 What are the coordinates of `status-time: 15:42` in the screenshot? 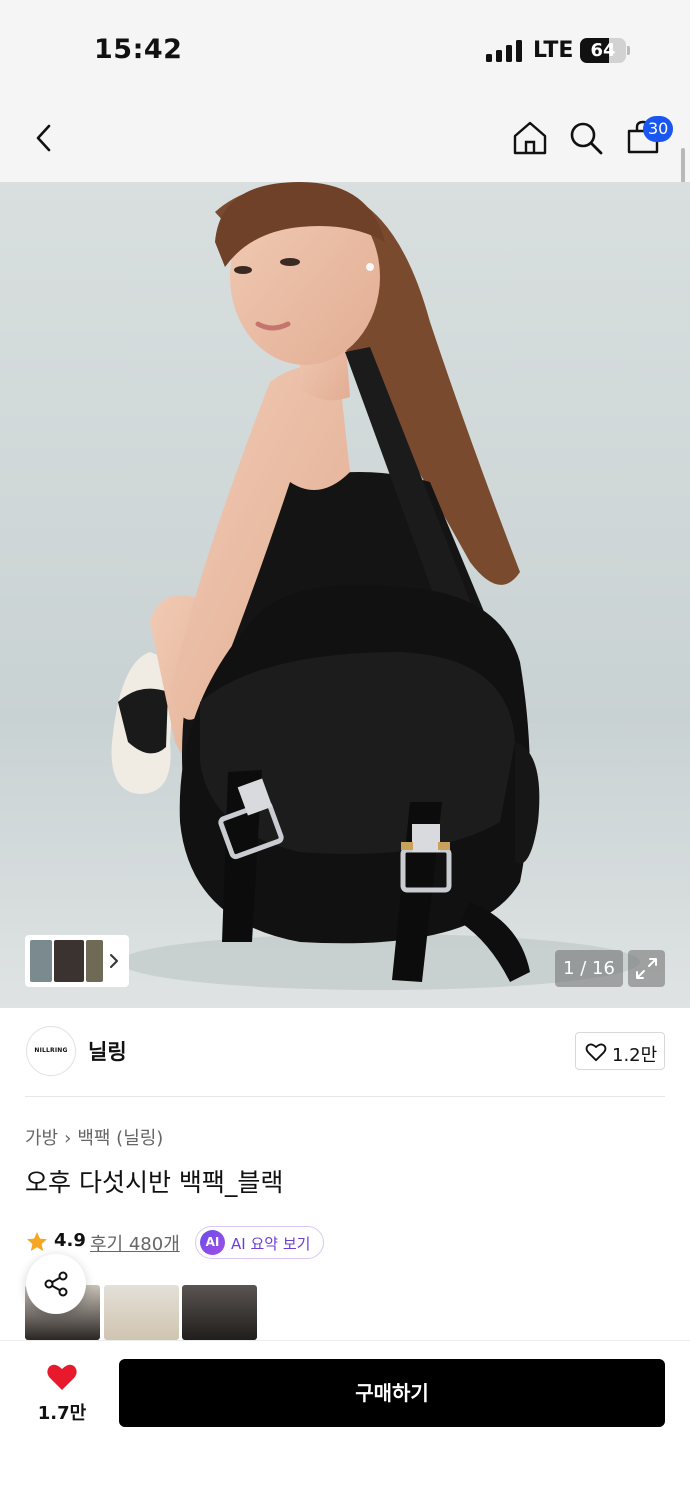 It's located at (138, 49).